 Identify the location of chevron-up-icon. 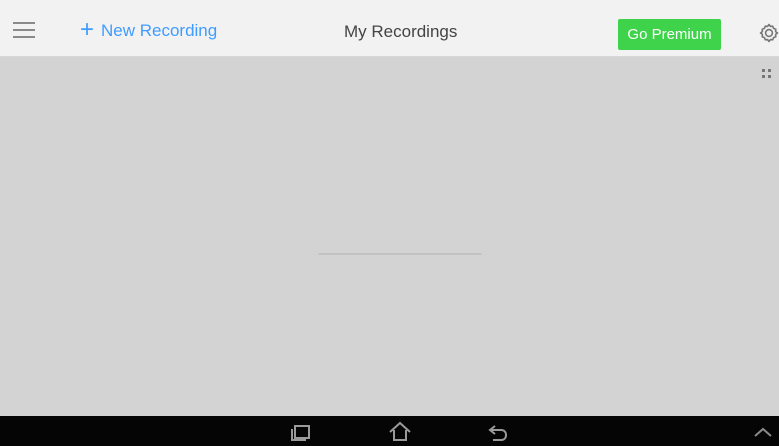
(763, 432).